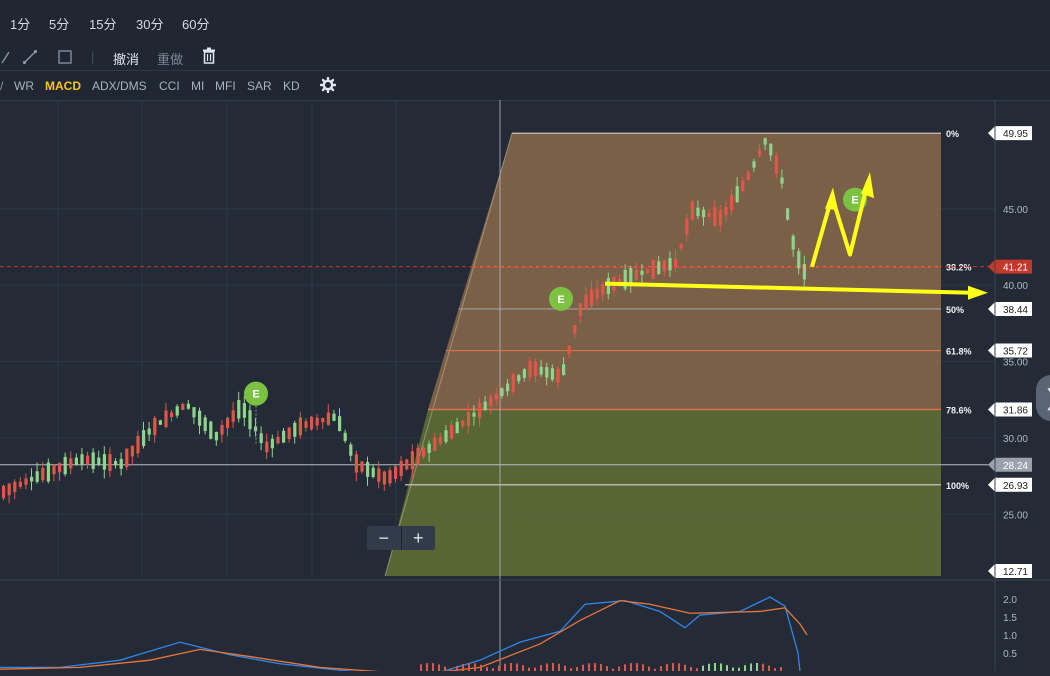 The width and height of the screenshot is (1050, 676). I want to click on event-marker-label: E, so click(560, 300).